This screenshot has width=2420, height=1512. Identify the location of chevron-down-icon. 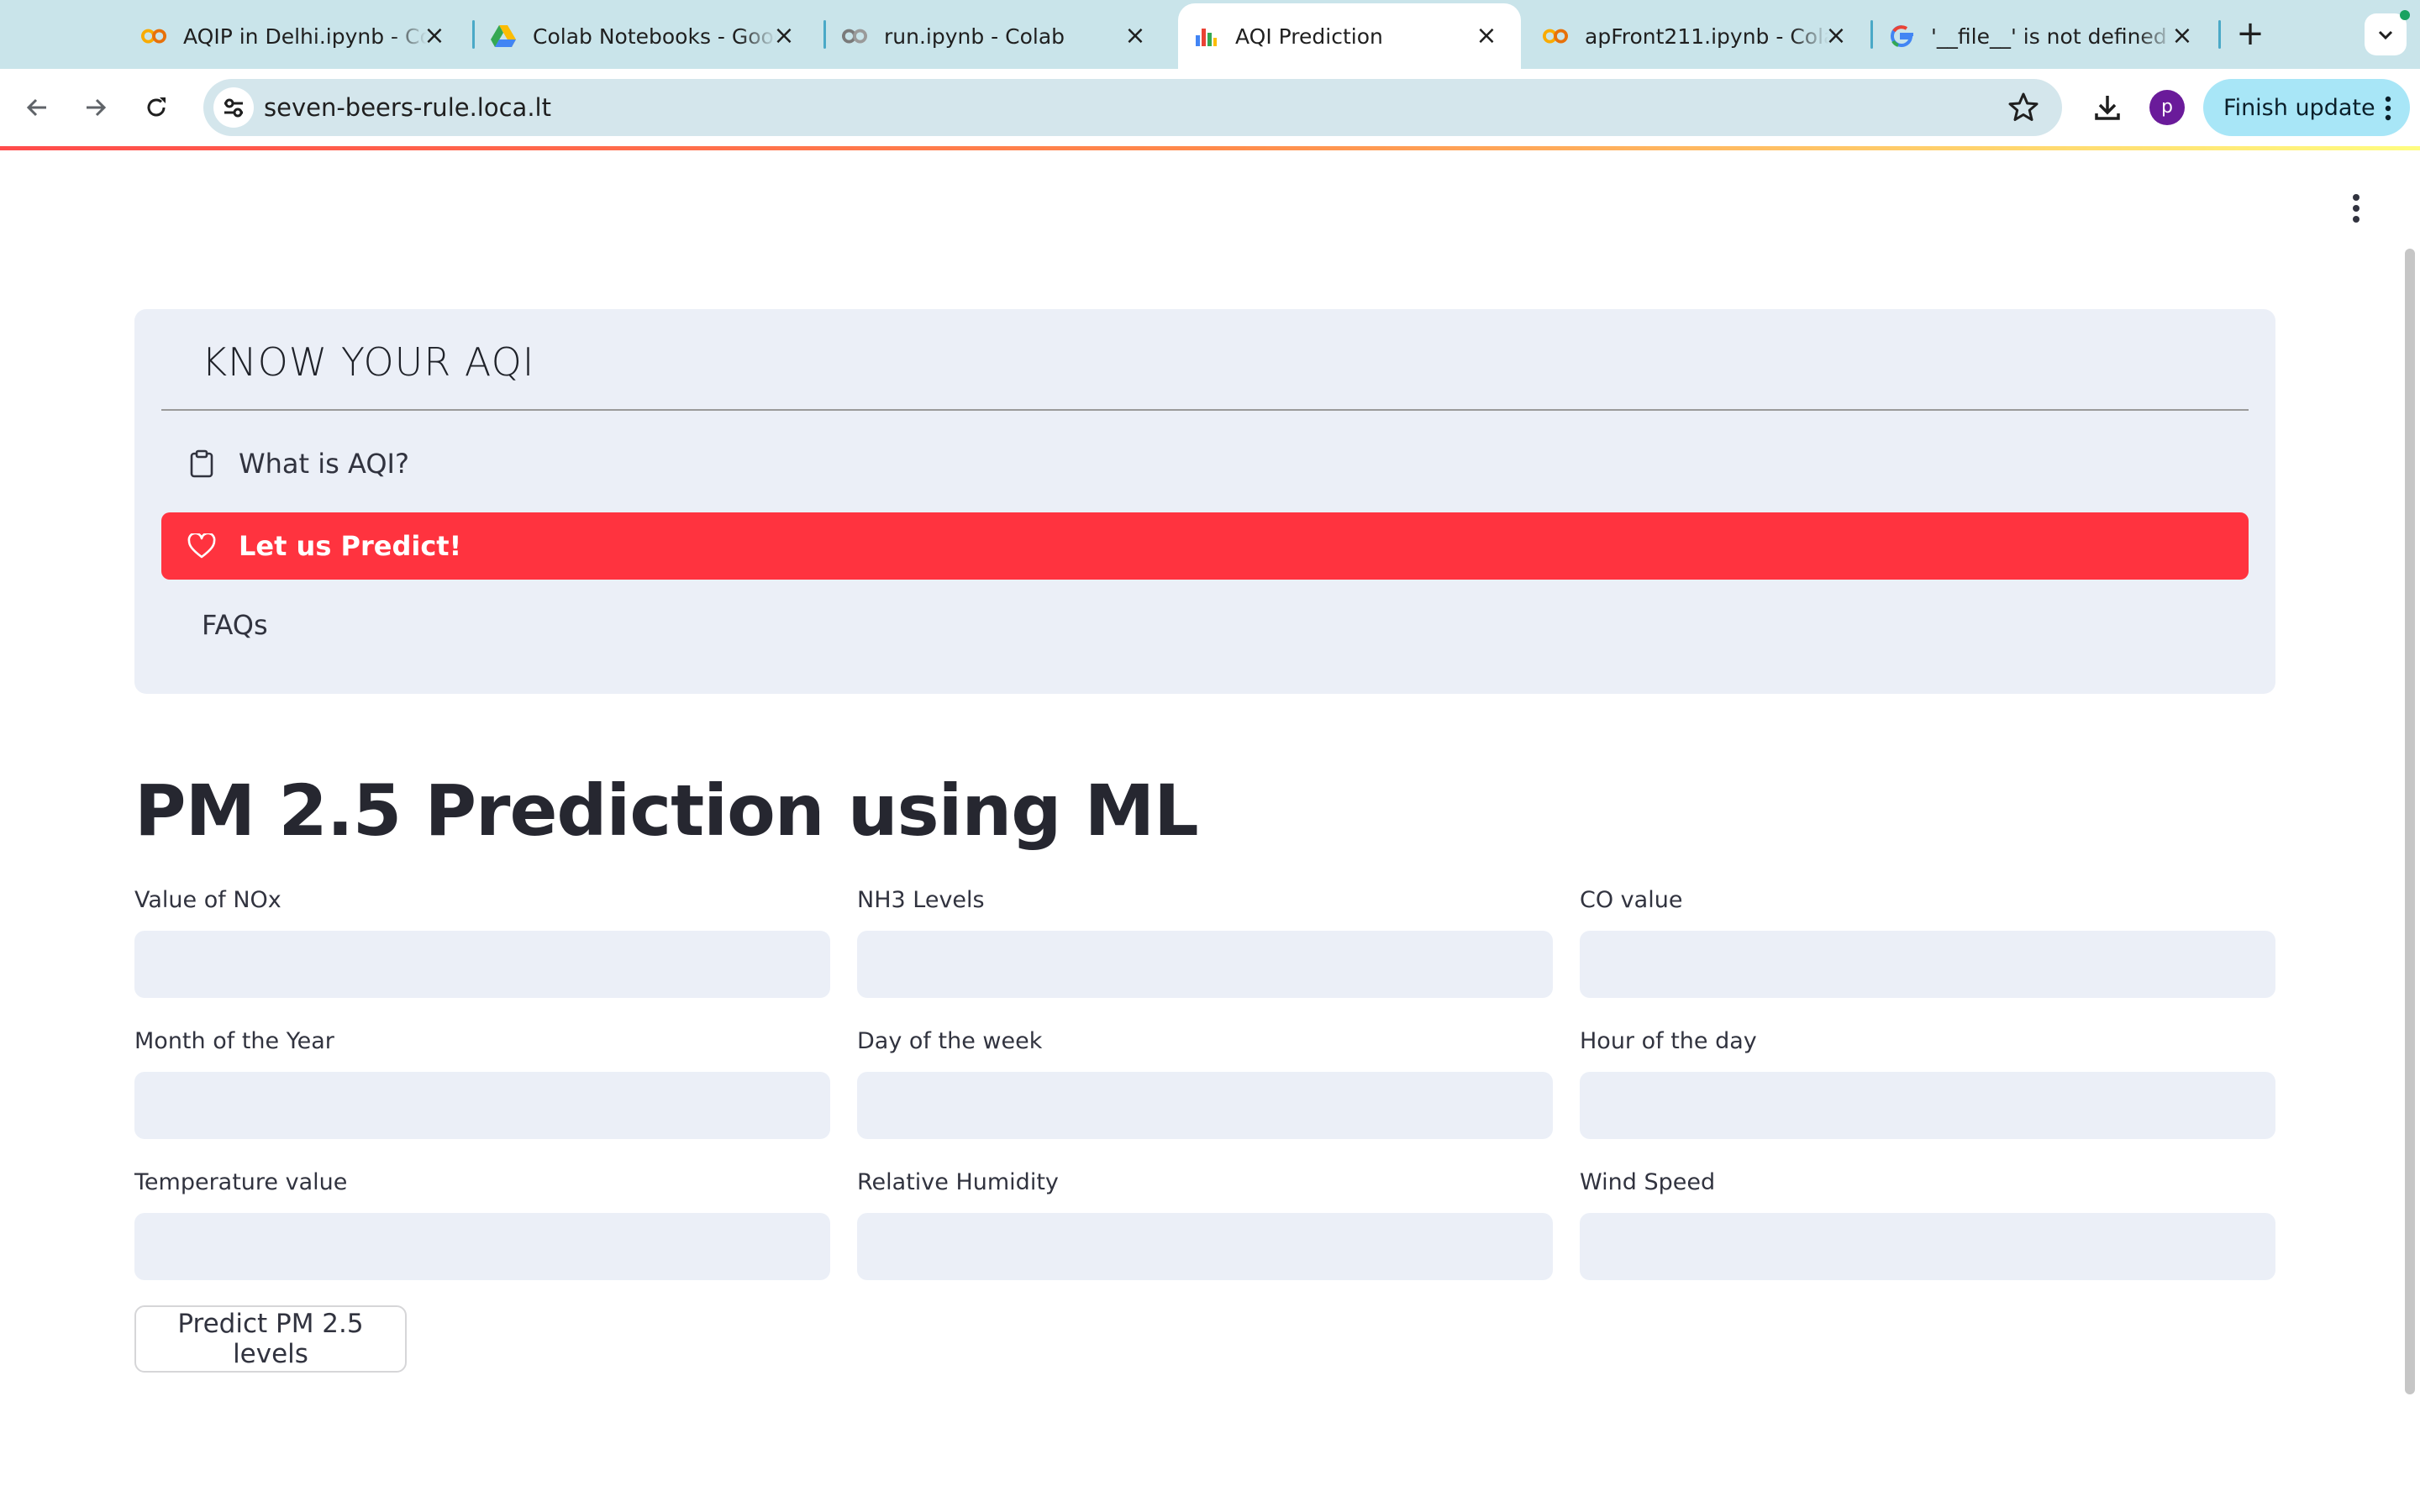
(2386, 35).